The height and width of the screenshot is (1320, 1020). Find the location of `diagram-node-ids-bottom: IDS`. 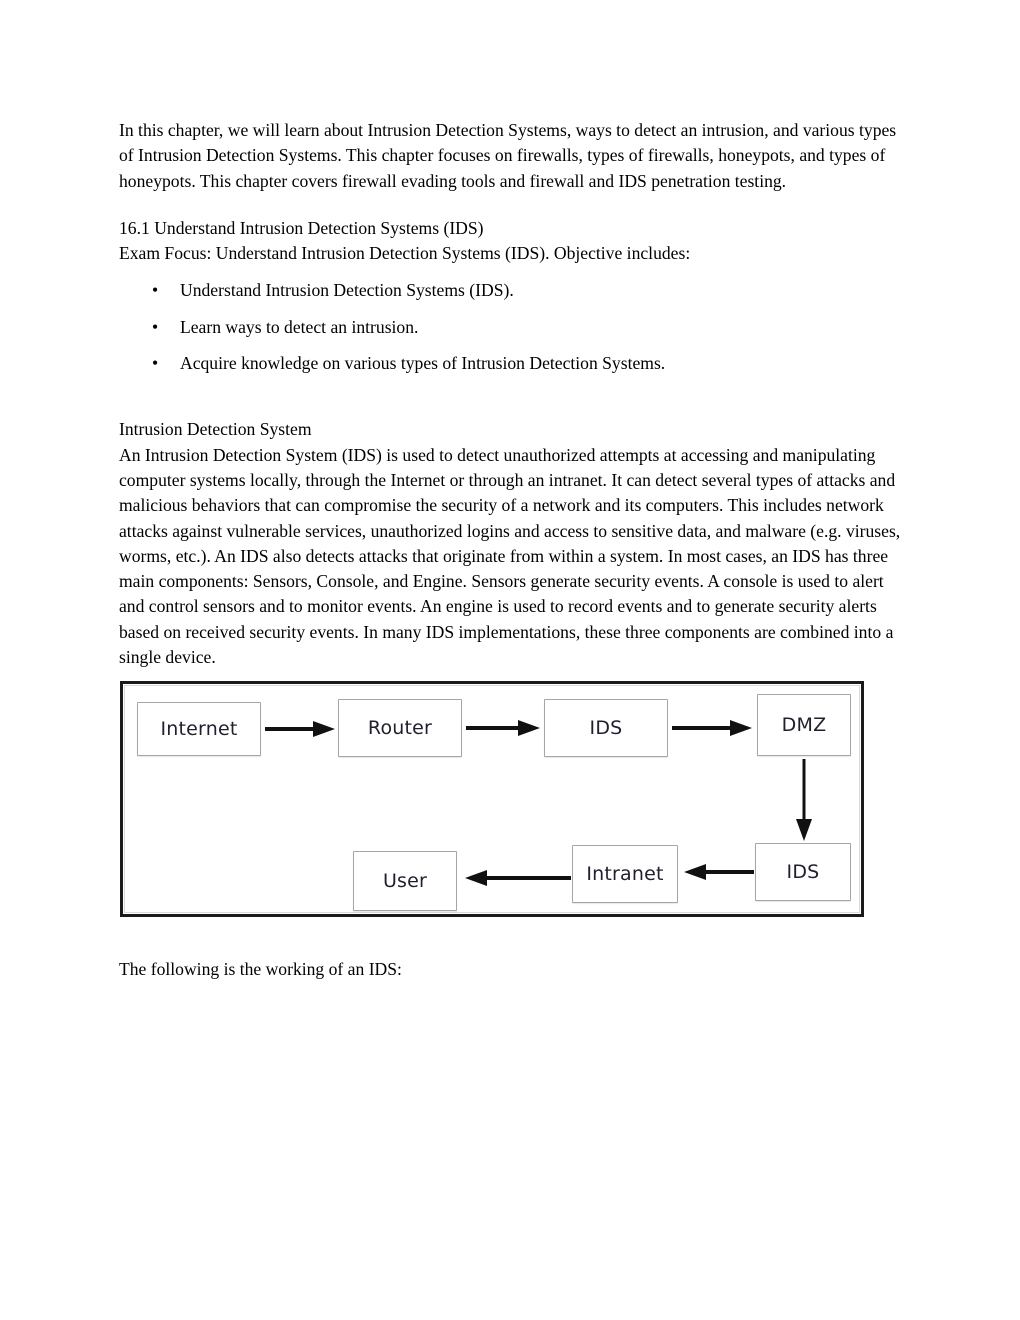

diagram-node-ids-bottom: IDS is located at coordinates (803, 872).